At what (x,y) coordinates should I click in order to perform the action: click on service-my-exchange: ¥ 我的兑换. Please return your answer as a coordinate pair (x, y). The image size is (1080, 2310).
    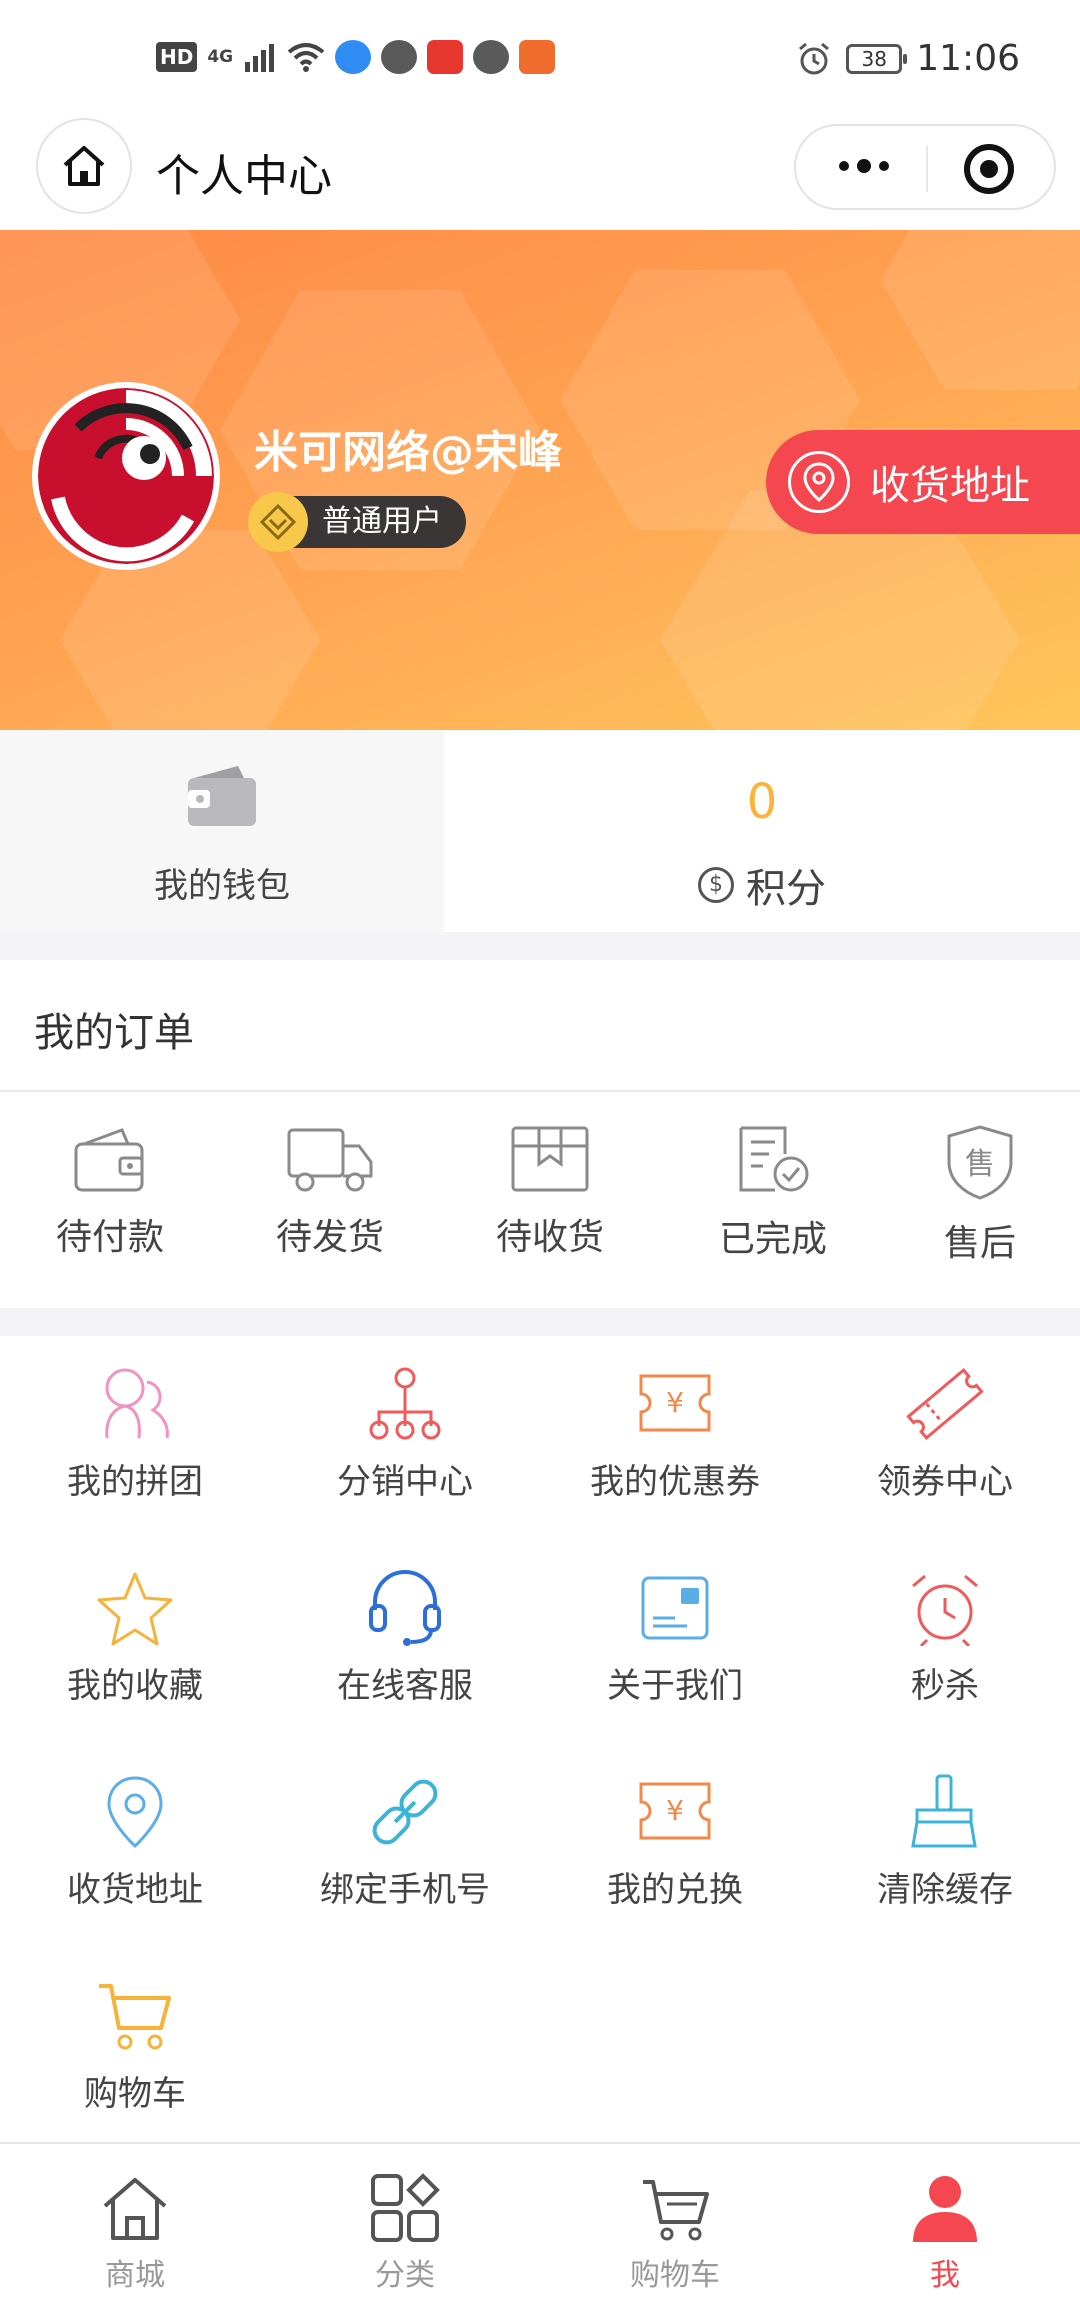
    Looking at the image, I should click on (675, 1842).